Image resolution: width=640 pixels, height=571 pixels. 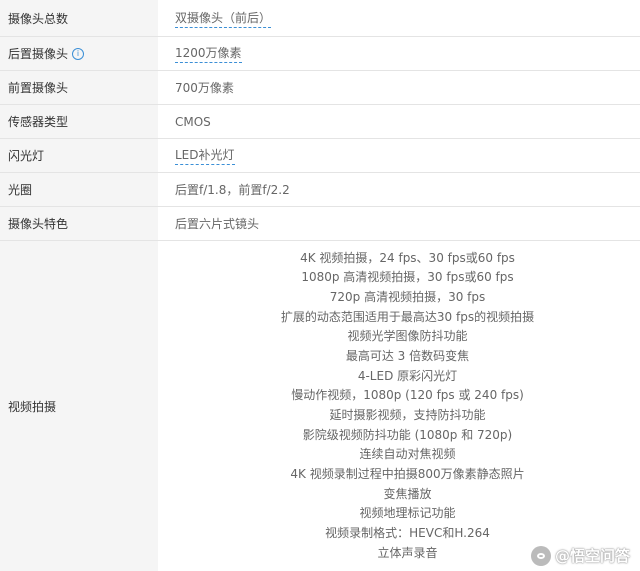 I want to click on video-feature-item: 视频地理标记功能, so click(x=407, y=513).